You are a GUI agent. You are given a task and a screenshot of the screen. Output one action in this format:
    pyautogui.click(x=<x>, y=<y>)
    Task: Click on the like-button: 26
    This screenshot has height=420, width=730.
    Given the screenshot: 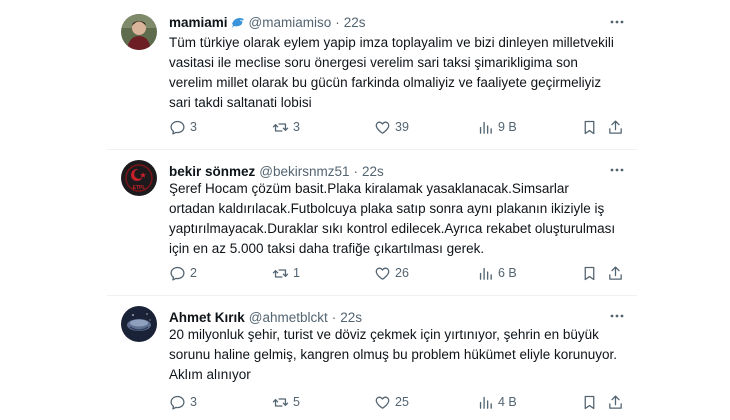 What is the action you would take?
    pyautogui.click(x=391, y=273)
    